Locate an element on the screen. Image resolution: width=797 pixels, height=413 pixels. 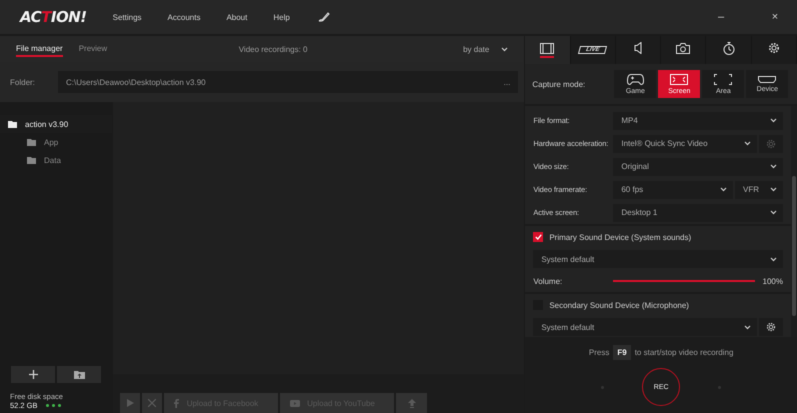
volume-label: Volume: is located at coordinates (548, 281).